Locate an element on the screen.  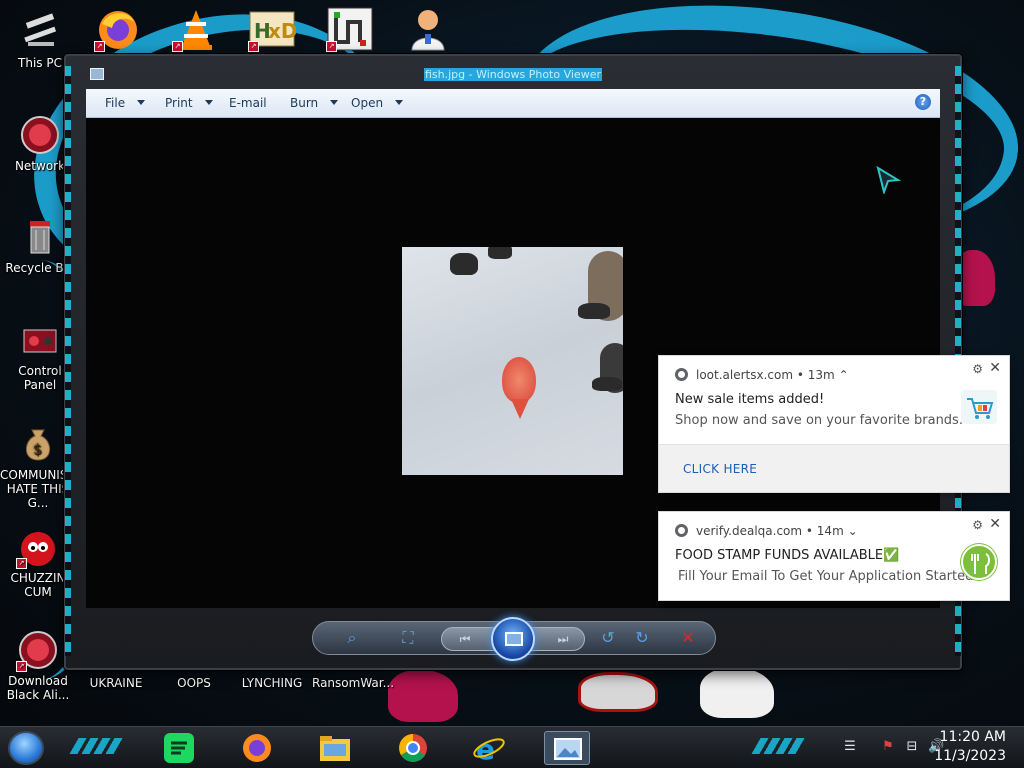
internet-explorer-icon: e is located at coordinates (489, 749).